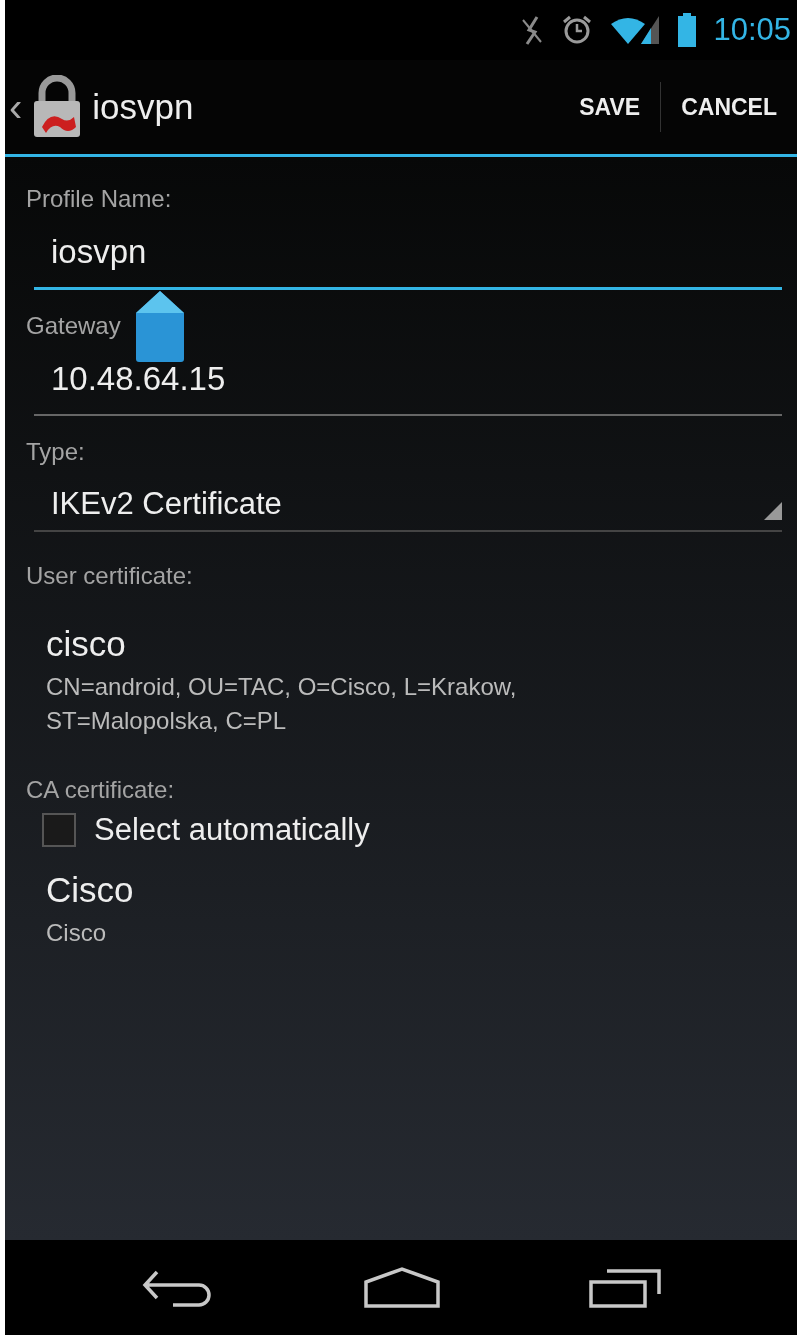  Describe the element at coordinates (610, 107) in the screenshot. I see `action-button: SAVE` at that location.